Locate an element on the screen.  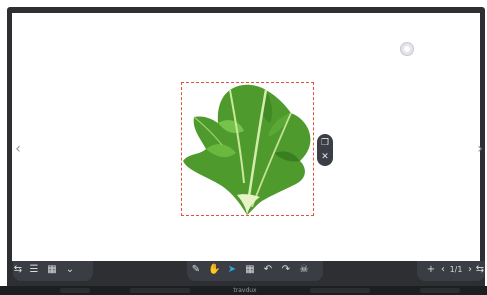
clean-icon: ☠ is located at coordinates (304, 270).